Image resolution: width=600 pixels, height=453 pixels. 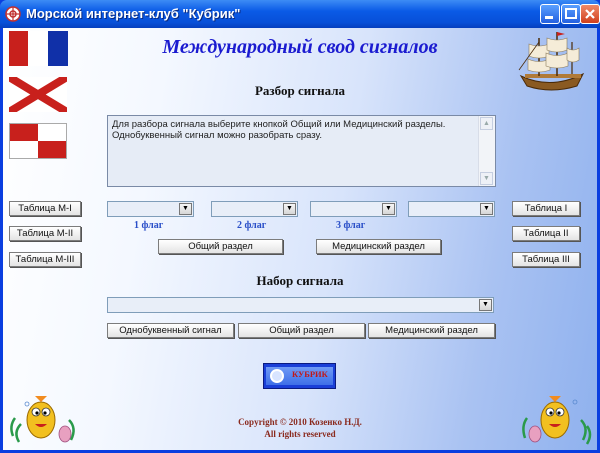 I want to click on page-title: Международный свод сигналов, so click(x=300, y=47).